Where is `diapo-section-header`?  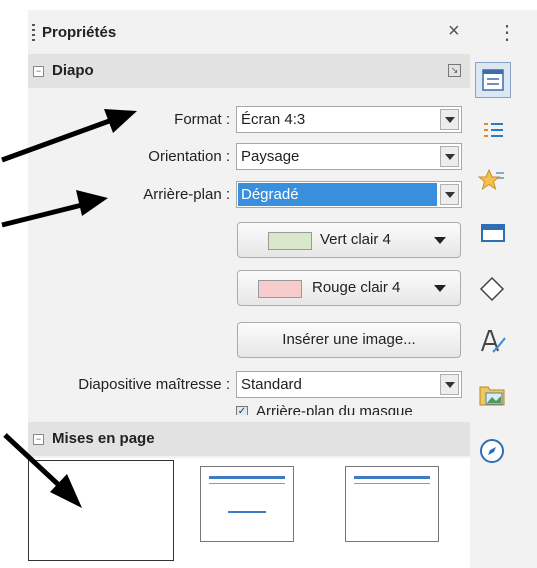 diapo-section-header is located at coordinates (249, 71).